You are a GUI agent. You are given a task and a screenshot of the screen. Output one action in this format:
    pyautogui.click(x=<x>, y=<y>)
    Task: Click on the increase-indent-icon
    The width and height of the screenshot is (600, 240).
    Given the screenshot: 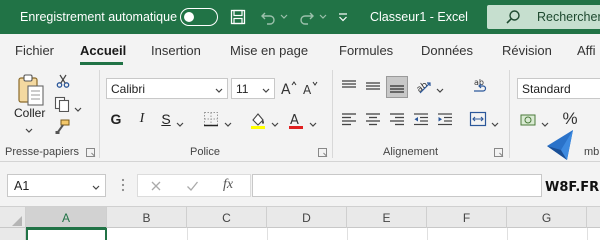 What is the action you would take?
    pyautogui.click(x=445, y=119)
    